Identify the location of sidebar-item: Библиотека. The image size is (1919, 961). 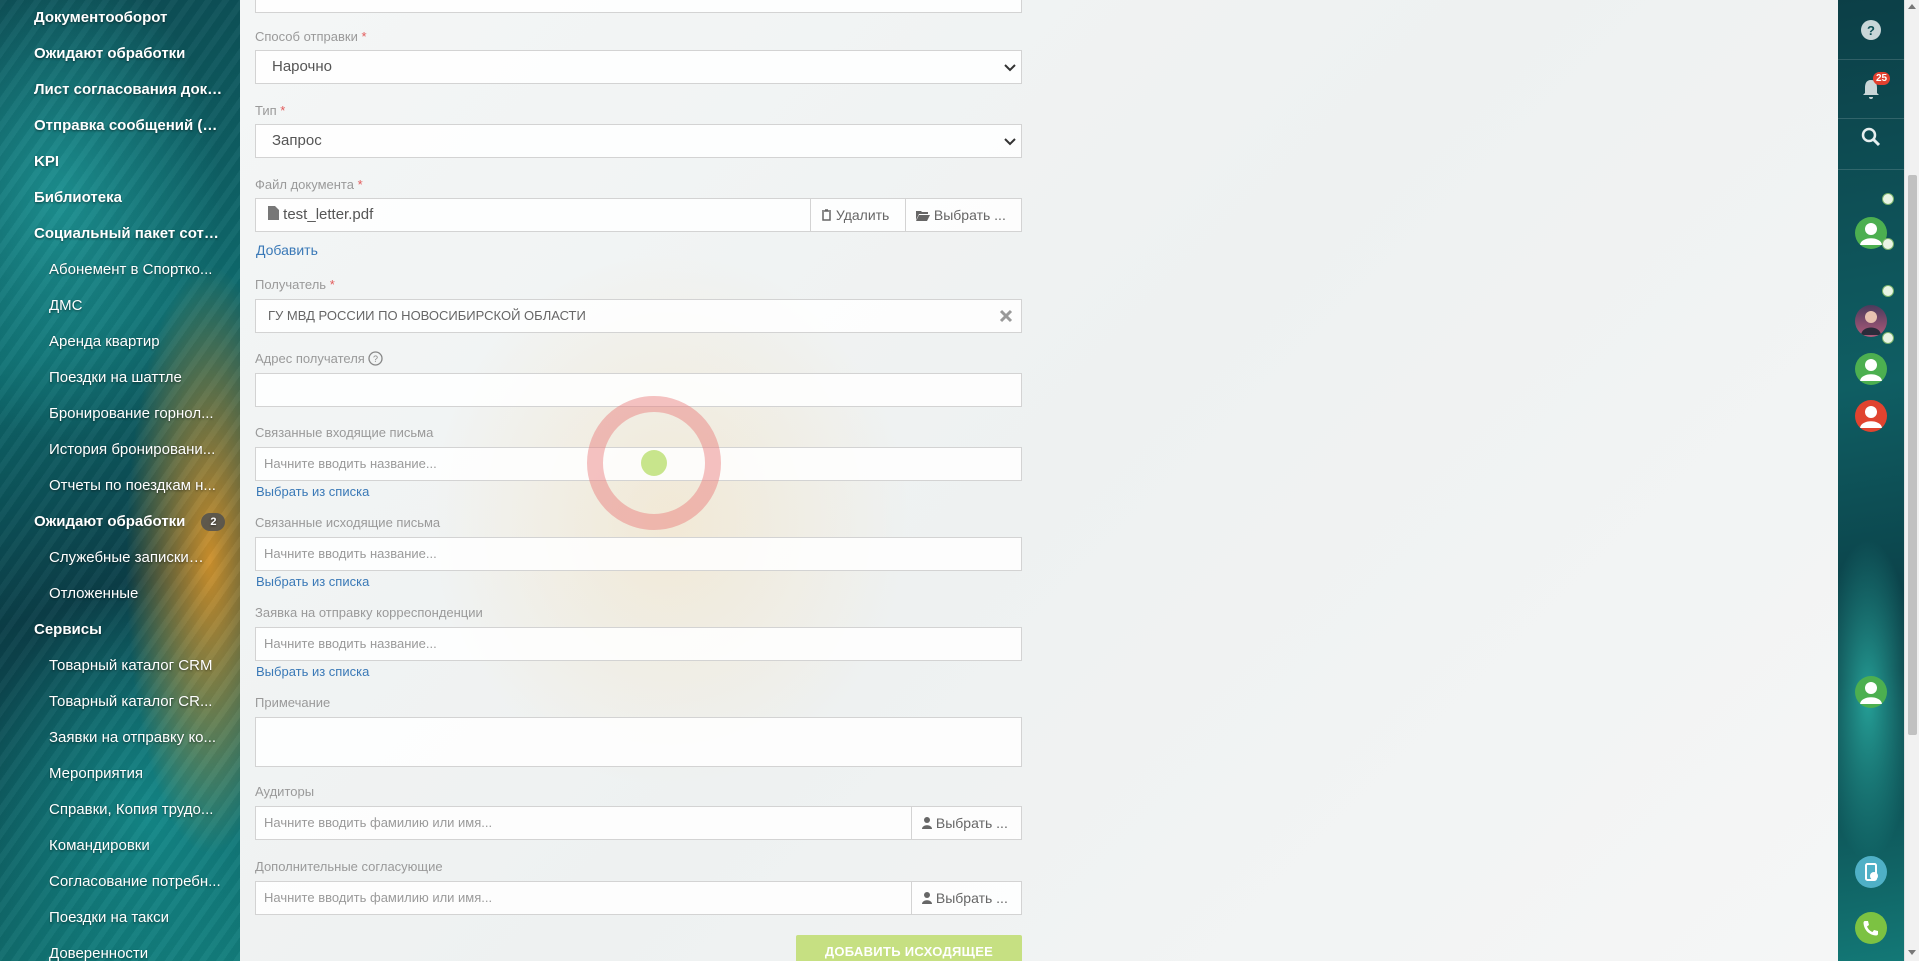
(120, 198).